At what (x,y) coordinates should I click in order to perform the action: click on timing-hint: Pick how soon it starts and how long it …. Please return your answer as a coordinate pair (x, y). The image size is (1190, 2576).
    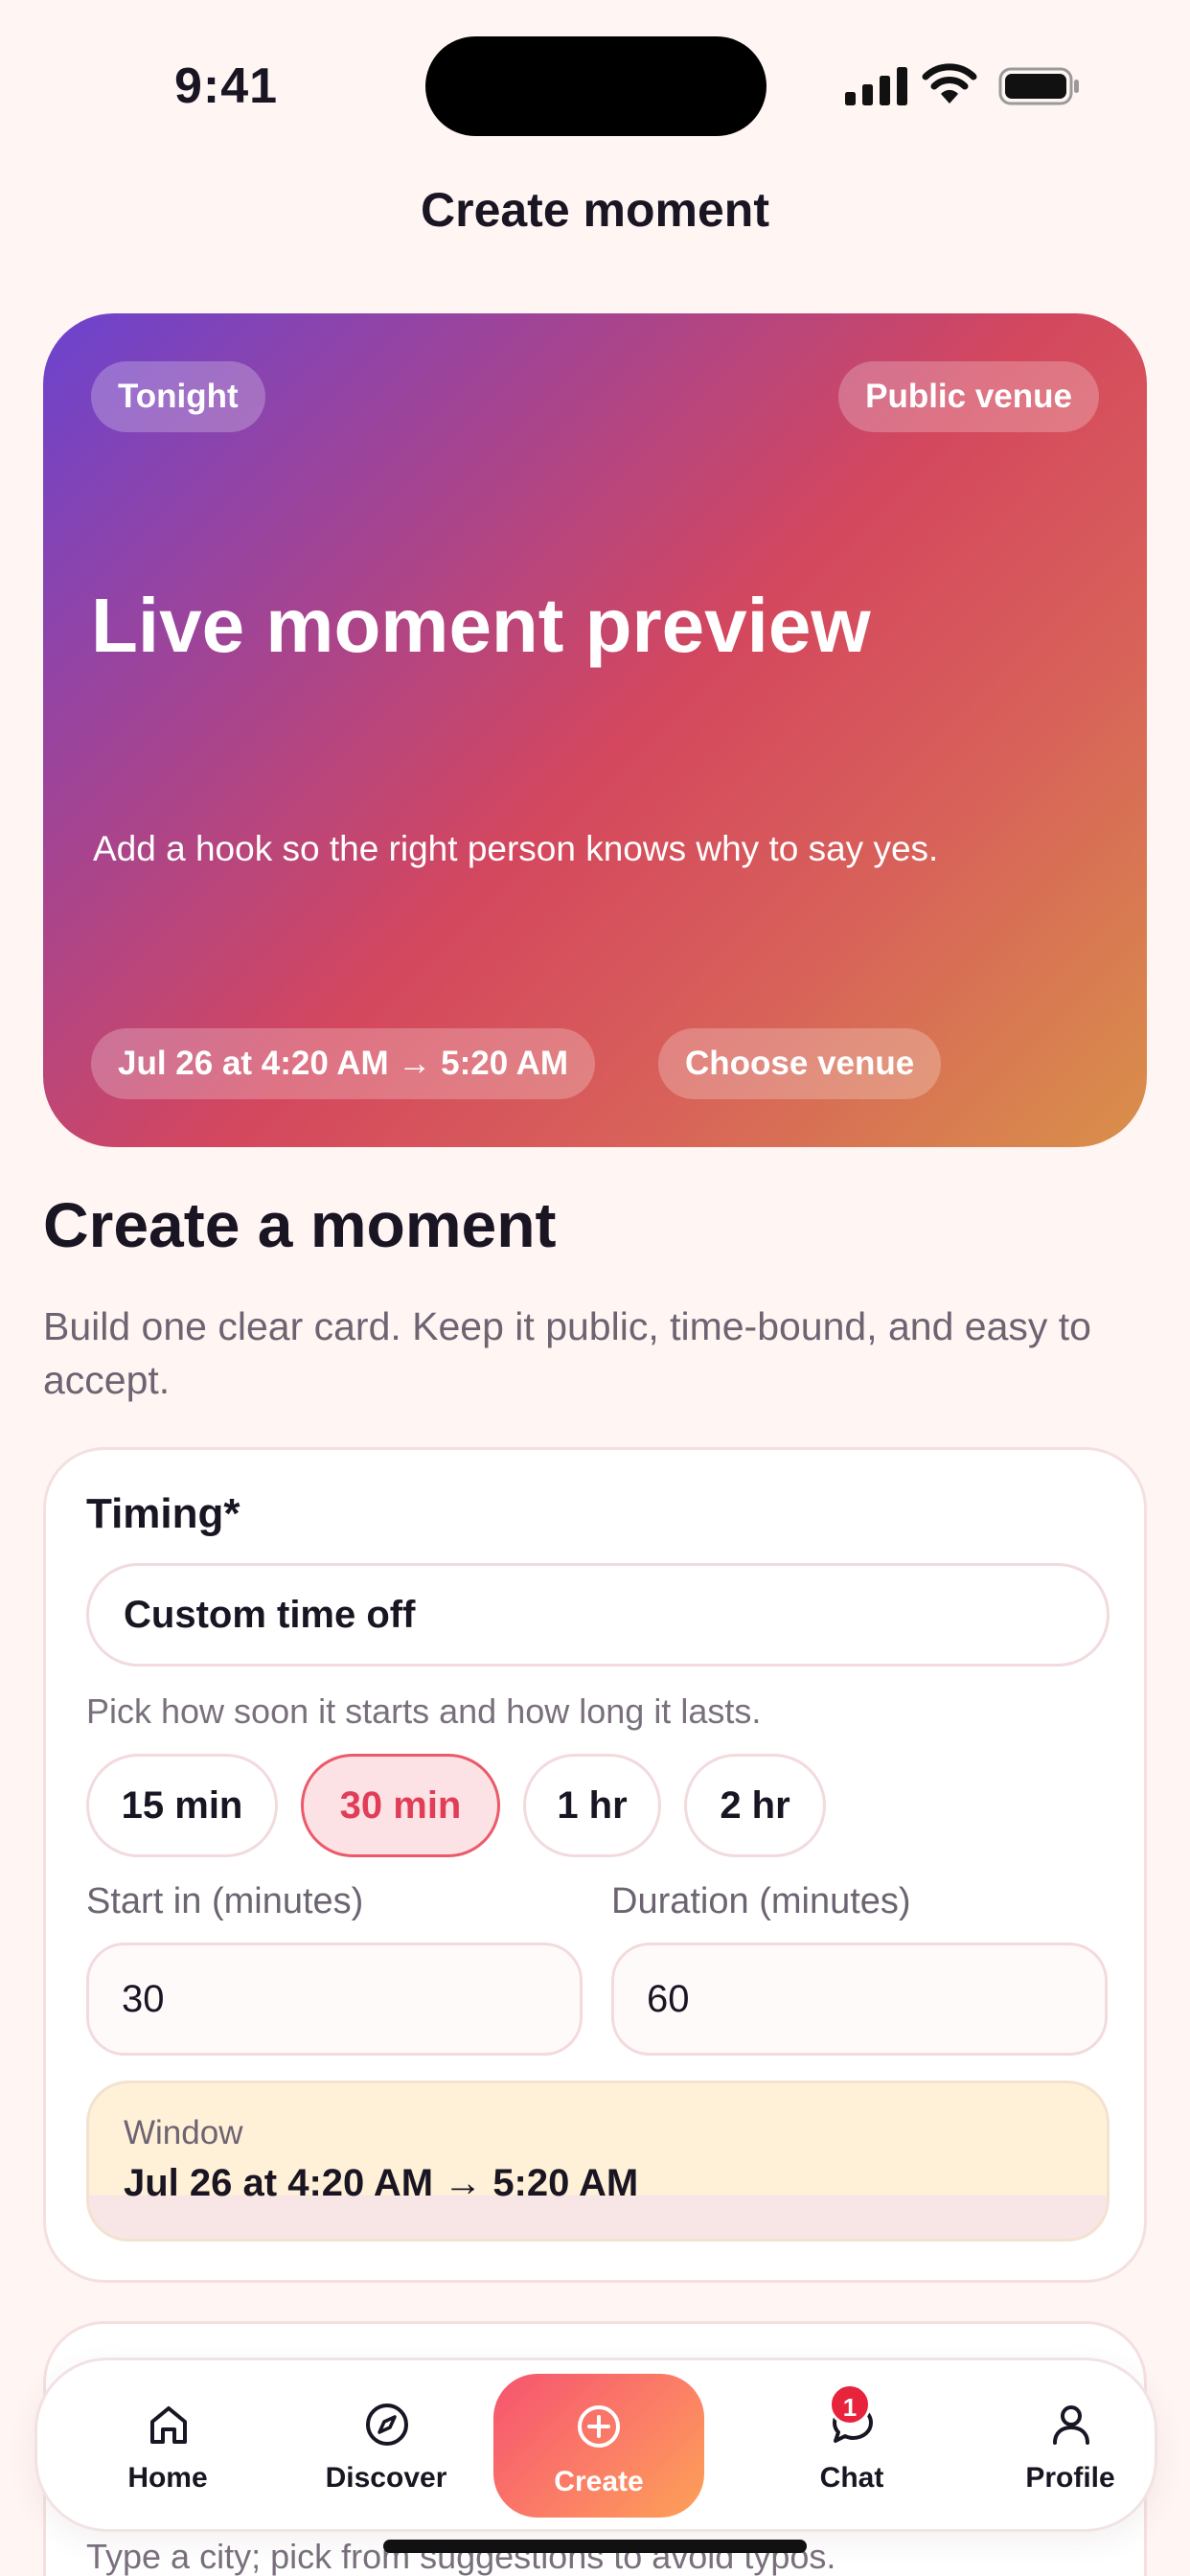
    Looking at the image, I should click on (424, 1711).